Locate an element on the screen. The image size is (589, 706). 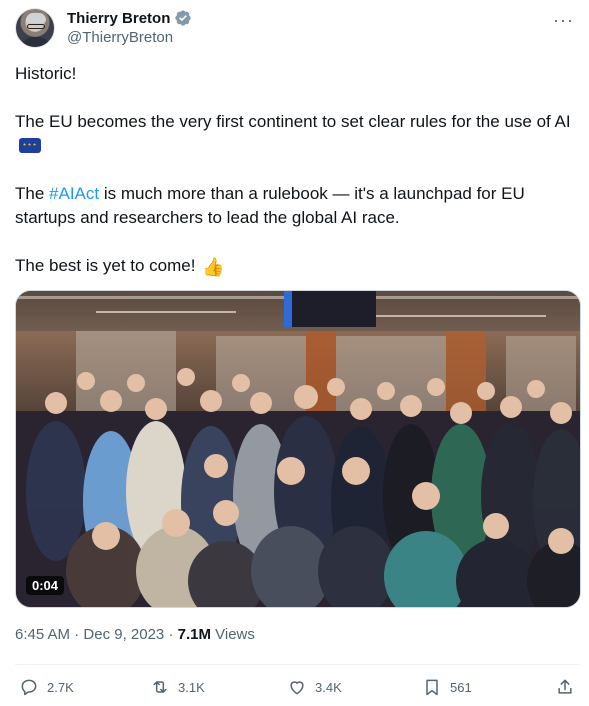
tweet-meta: 6:45 AM · Dec 9, 2023 · 7.1M Views is located at coordinates (135, 634).